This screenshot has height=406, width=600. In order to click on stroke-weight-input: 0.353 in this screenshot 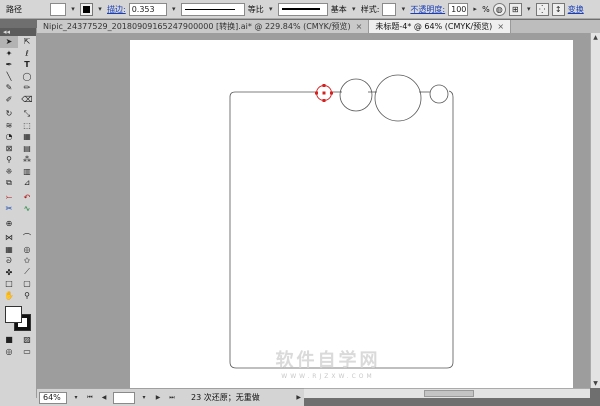, I will do `click(147, 9)`.